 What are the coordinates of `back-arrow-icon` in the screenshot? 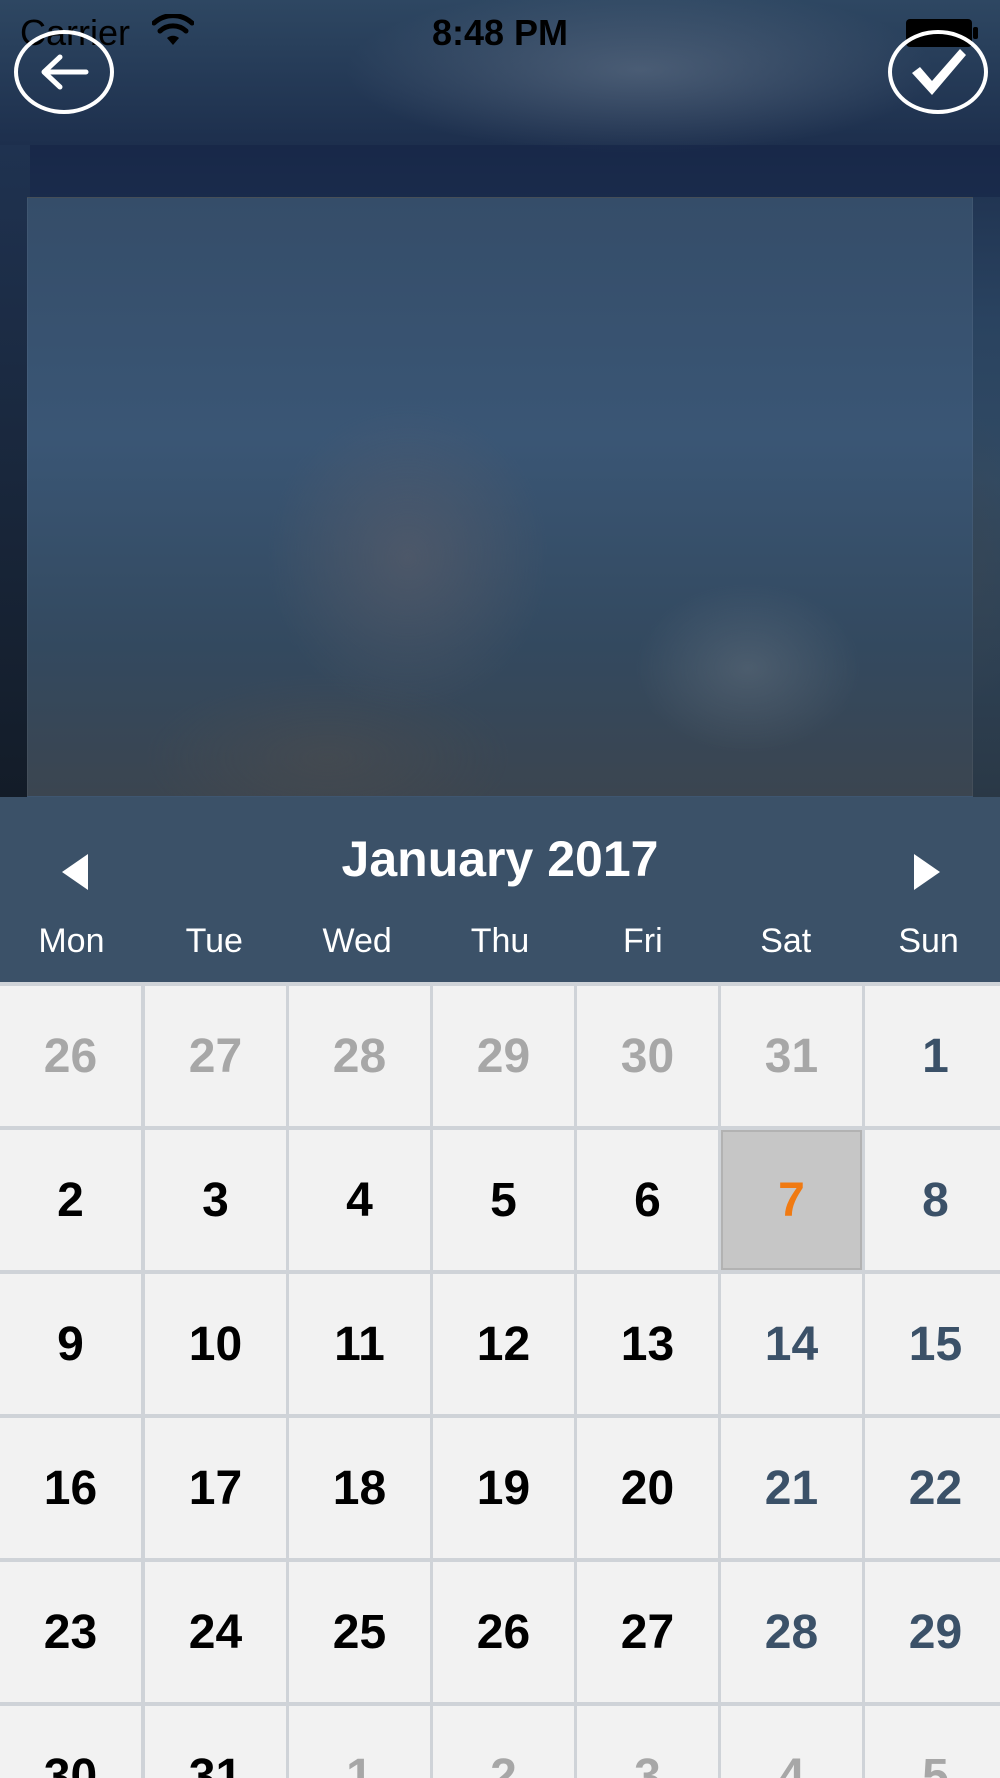 It's located at (65, 72).